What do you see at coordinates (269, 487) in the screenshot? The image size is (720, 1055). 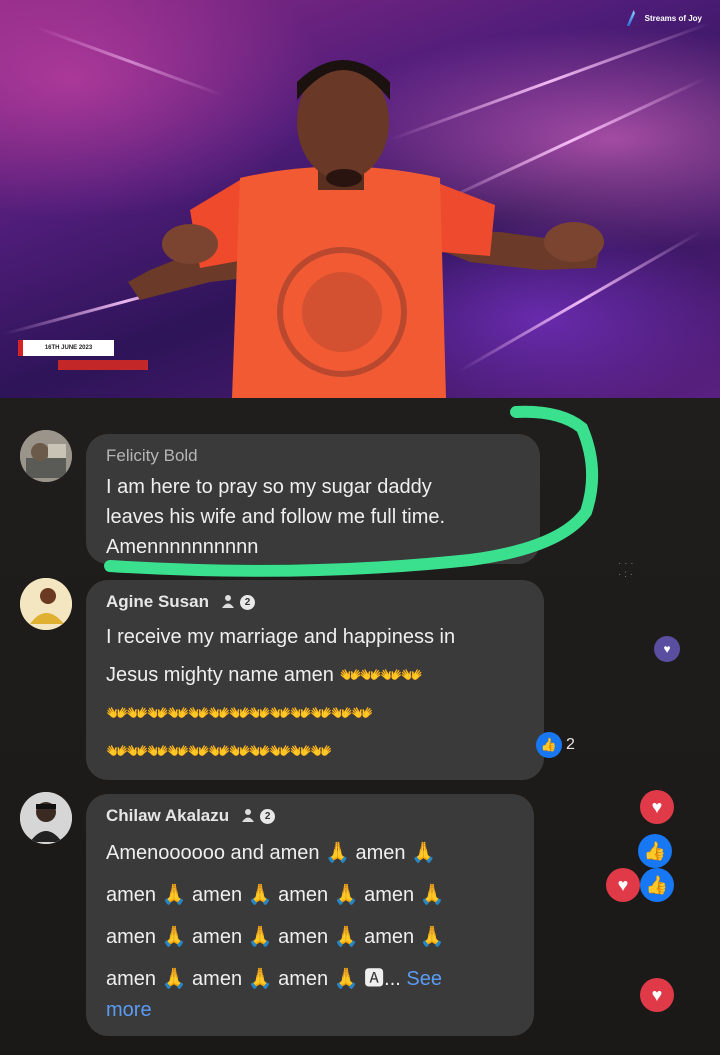 I see `comment-text-line: I am here to pray so my sugar daddy` at bounding box center [269, 487].